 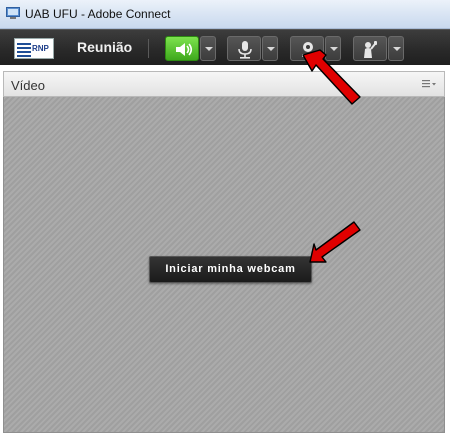 I want to click on video-pod-header: Vídeo, so click(x=224, y=84).